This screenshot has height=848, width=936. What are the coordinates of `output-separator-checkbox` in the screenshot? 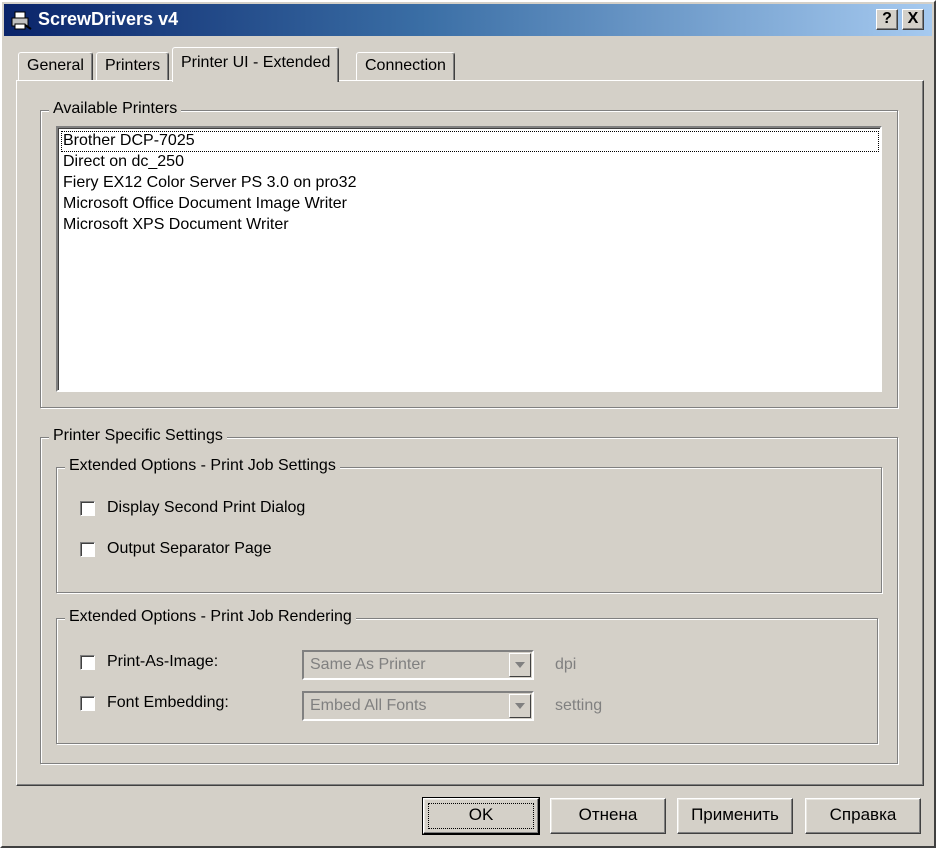 It's located at (87, 549).